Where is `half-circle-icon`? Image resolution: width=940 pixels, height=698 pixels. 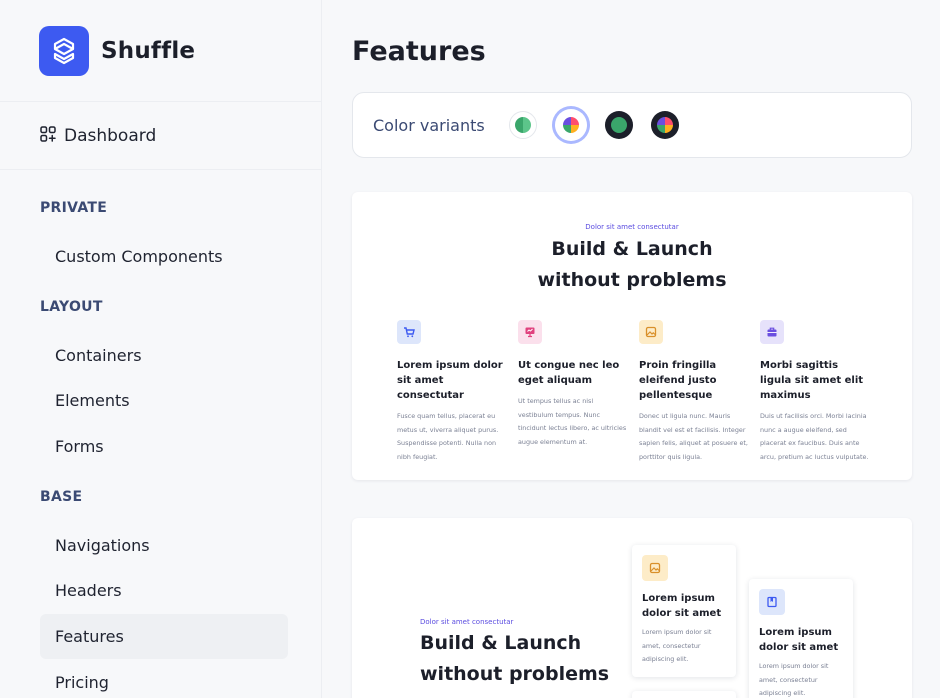 half-circle-icon is located at coordinates (522, 125).